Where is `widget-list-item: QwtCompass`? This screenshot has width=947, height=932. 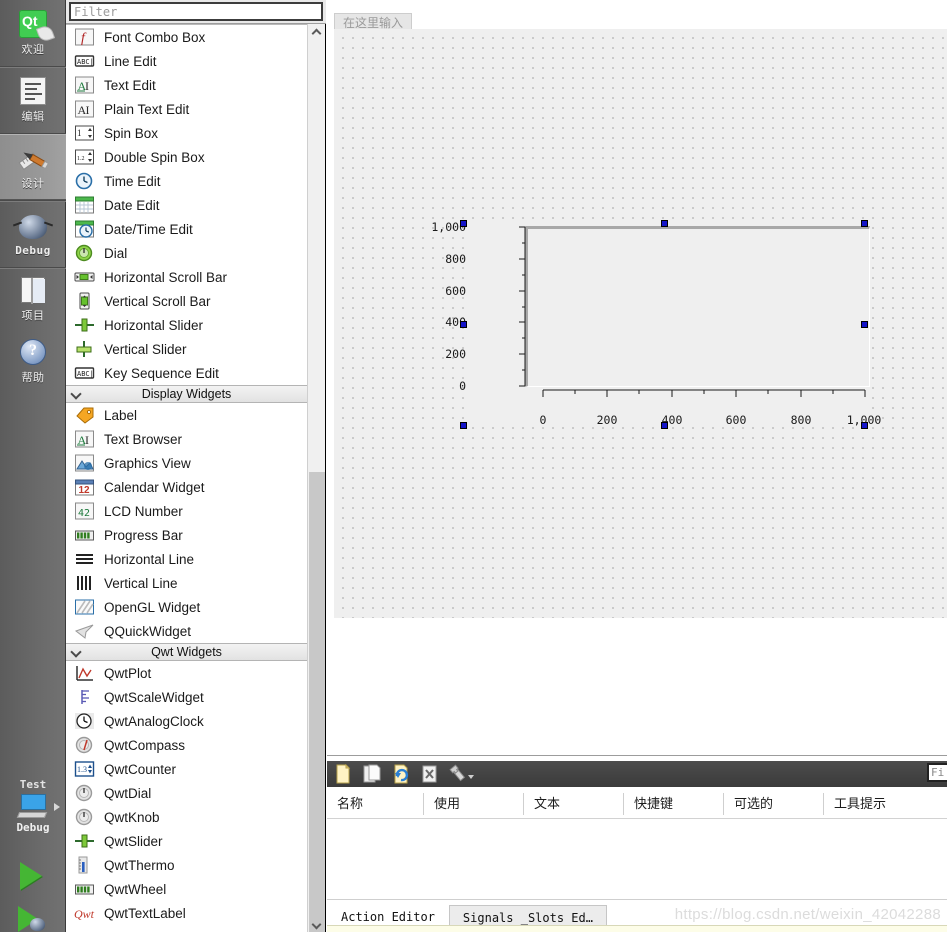
widget-list-item: QwtCompass is located at coordinates (186, 745).